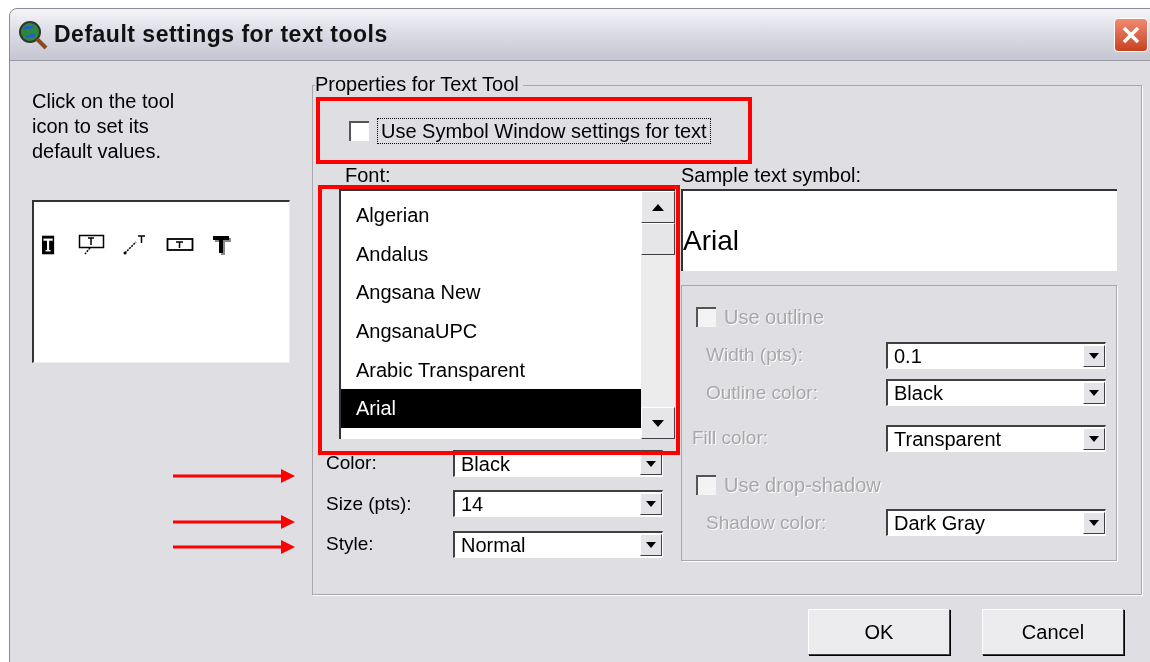  What do you see at coordinates (755, 355) in the screenshot?
I see `field-label: Width (pts):` at bounding box center [755, 355].